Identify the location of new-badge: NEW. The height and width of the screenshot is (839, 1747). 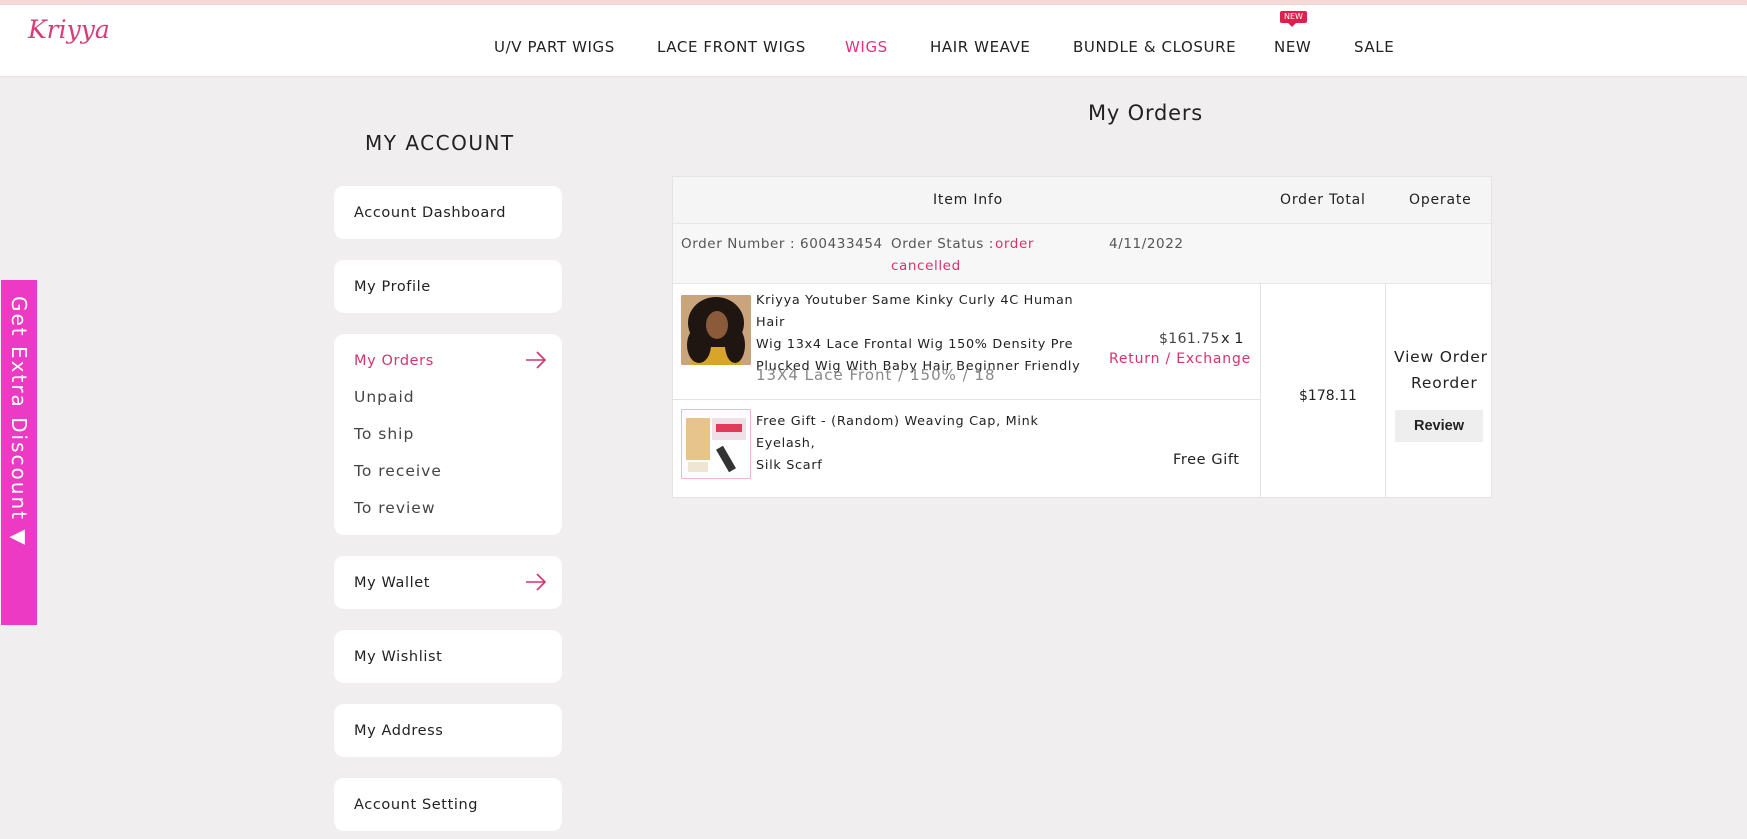
(1293, 19).